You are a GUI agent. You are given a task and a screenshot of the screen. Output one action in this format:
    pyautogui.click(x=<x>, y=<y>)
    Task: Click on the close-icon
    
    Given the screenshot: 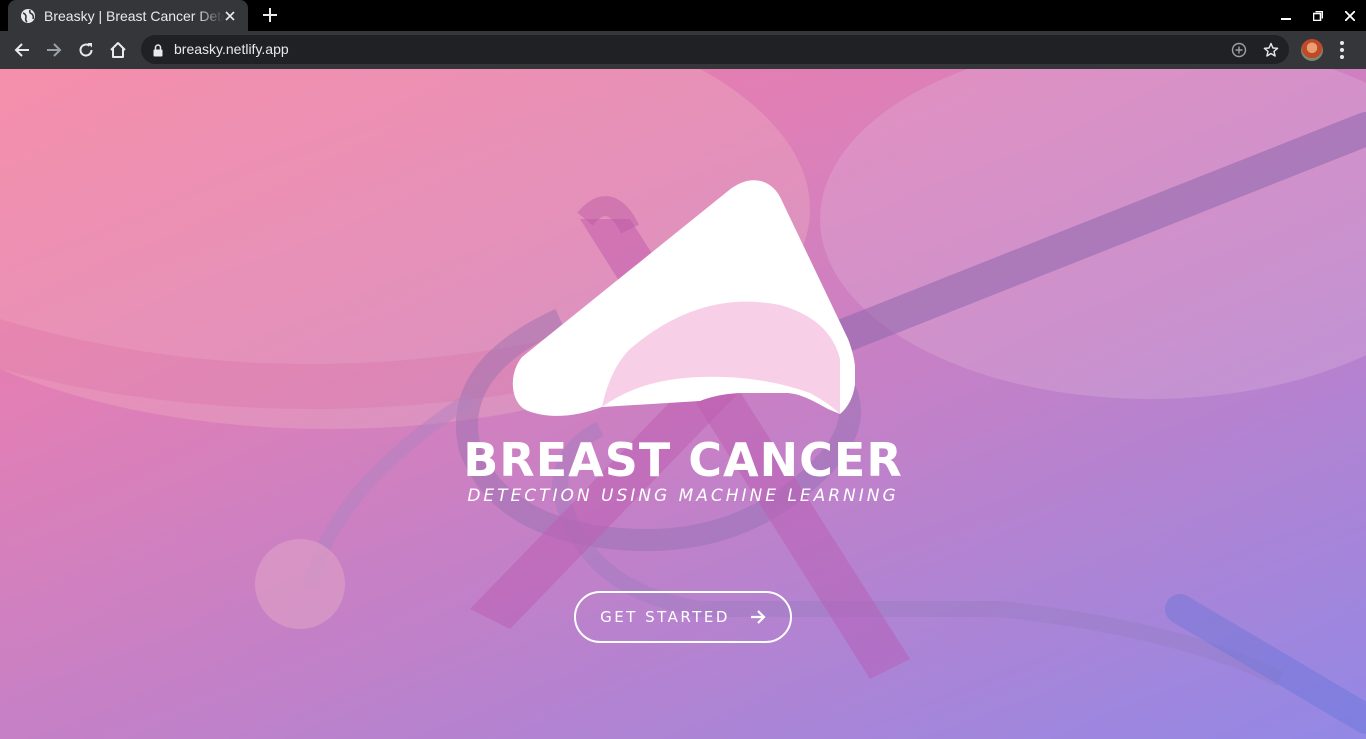 What is the action you would take?
    pyautogui.click(x=1350, y=15)
    